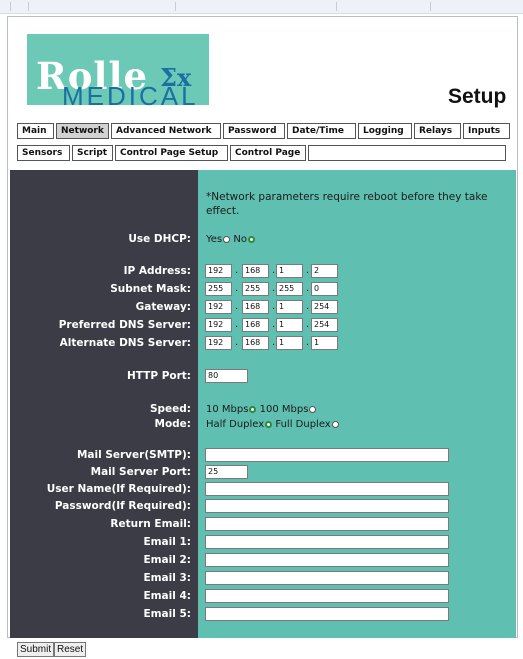  Describe the element at coordinates (289, 289) in the screenshot. I see `subnet-mask-octet-3: 255` at that location.